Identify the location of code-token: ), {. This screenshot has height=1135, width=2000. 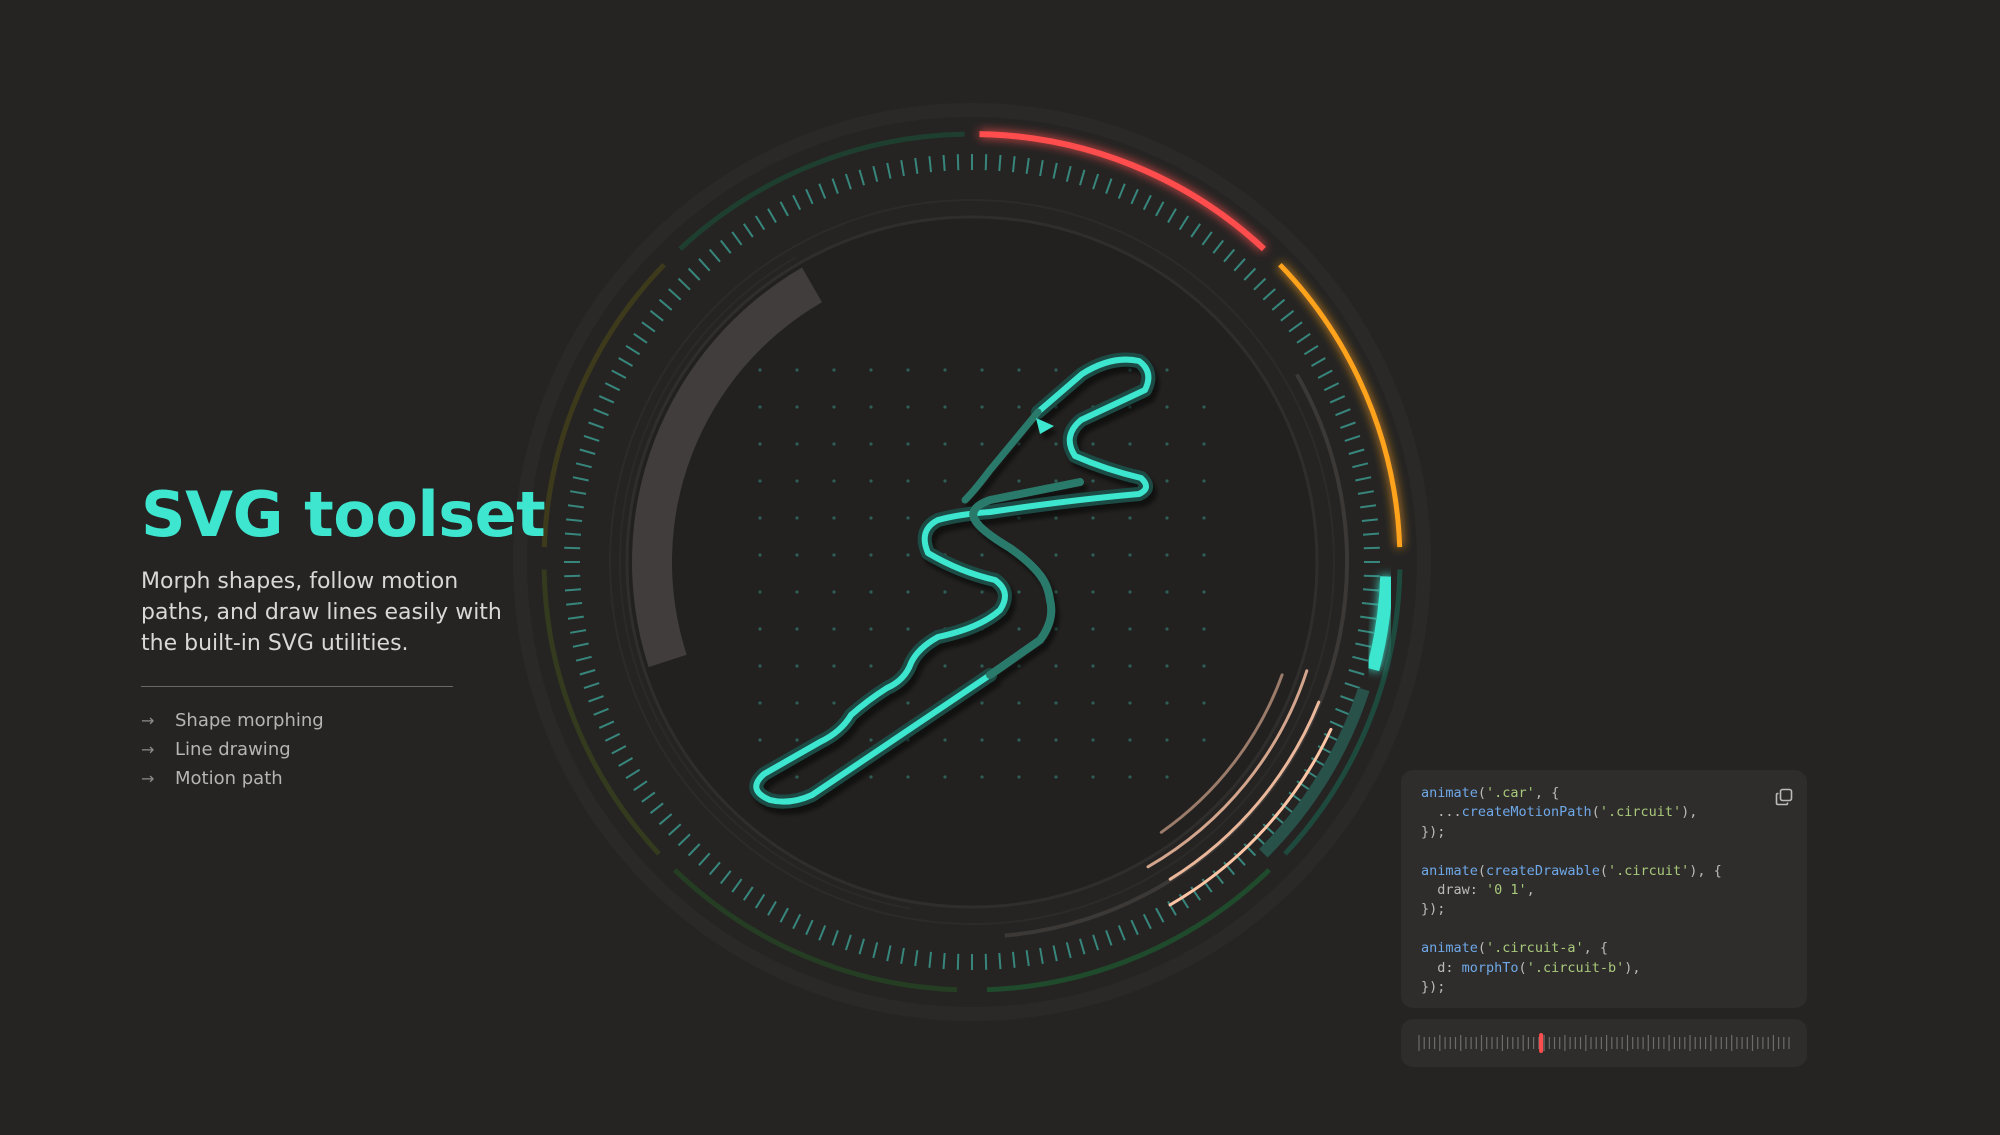
(1705, 870).